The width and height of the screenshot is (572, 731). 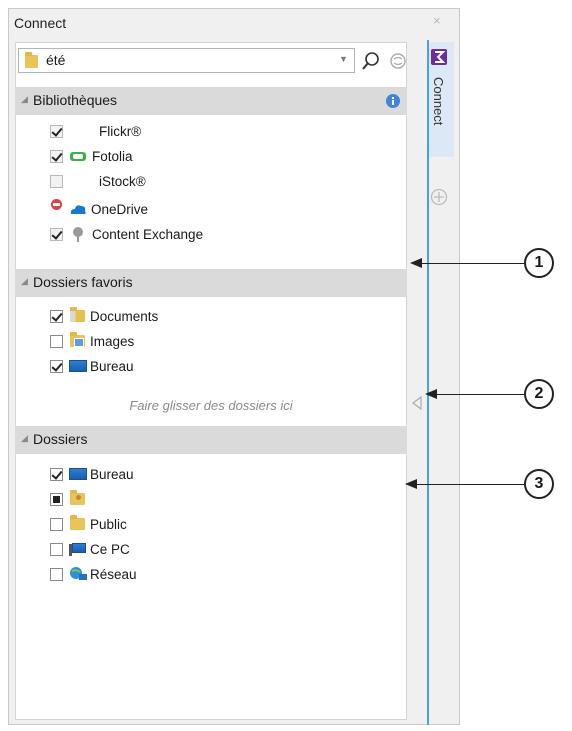 What do you see at coordinates (78, 498) in the screenshot?
I see `user-folder-icon` at bounding box center [78, 498].